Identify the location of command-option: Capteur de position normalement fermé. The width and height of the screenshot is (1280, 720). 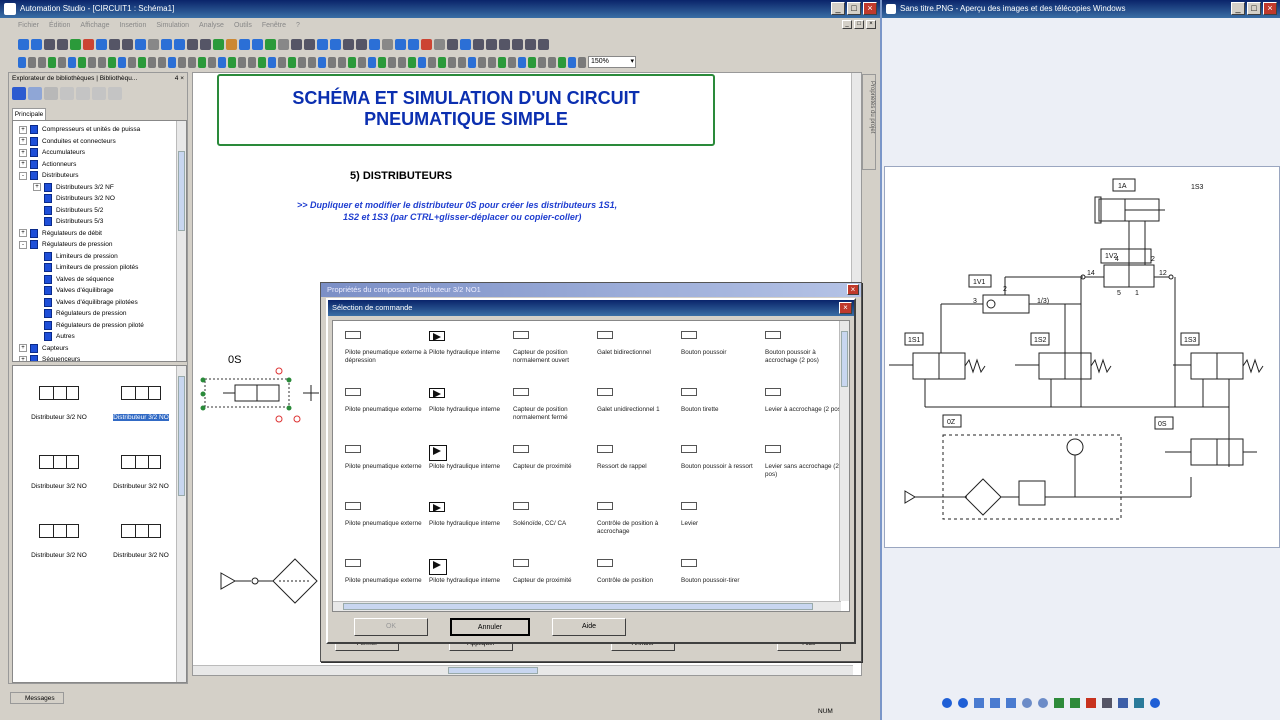
(554, 404).